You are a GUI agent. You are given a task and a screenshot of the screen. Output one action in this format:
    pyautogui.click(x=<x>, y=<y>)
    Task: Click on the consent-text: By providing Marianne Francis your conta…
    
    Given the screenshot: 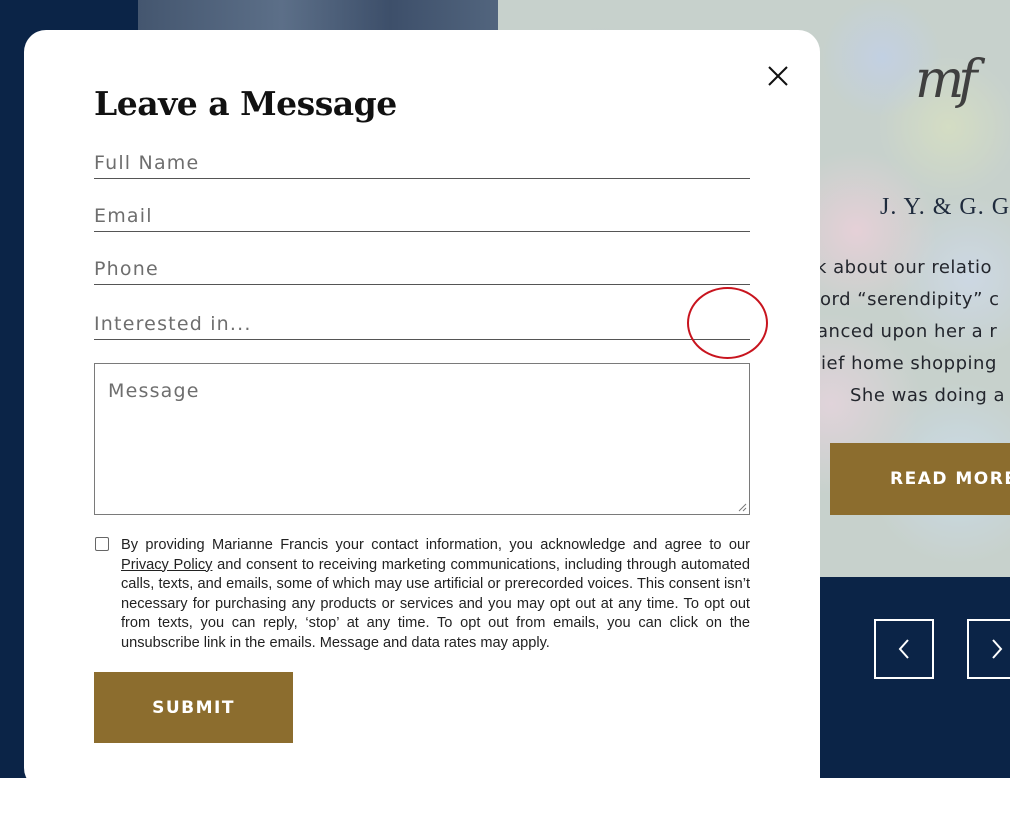 What is the action you would take?
    pyautogui.click(x=435, y=594)
    